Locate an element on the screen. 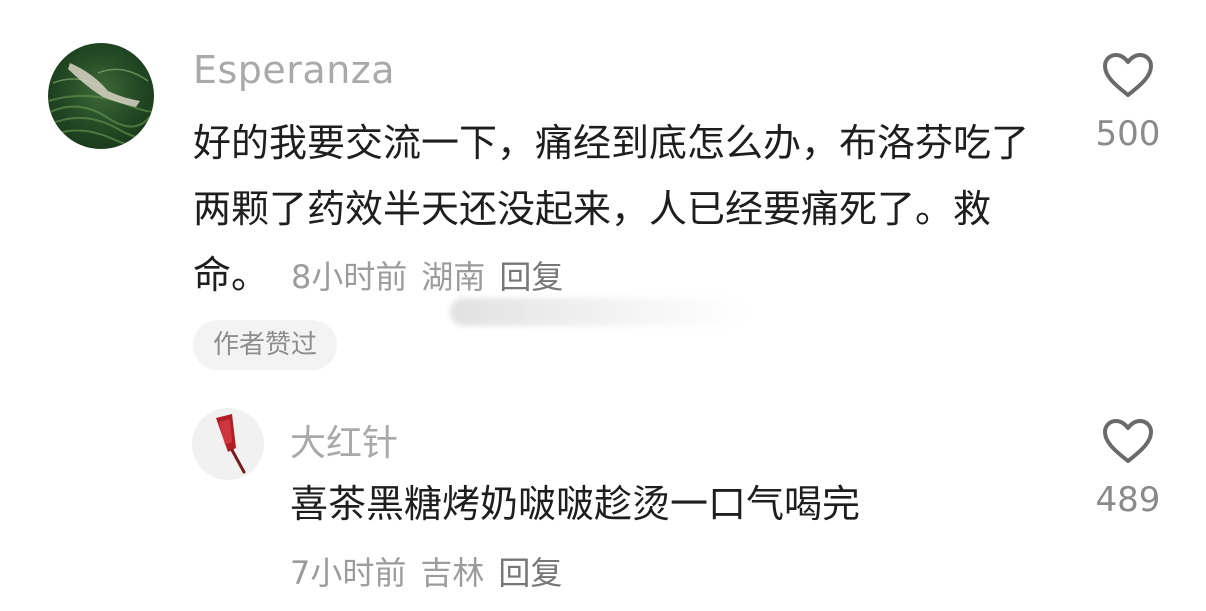  reply-username: 大红针 is located at coordinates (344, 440).